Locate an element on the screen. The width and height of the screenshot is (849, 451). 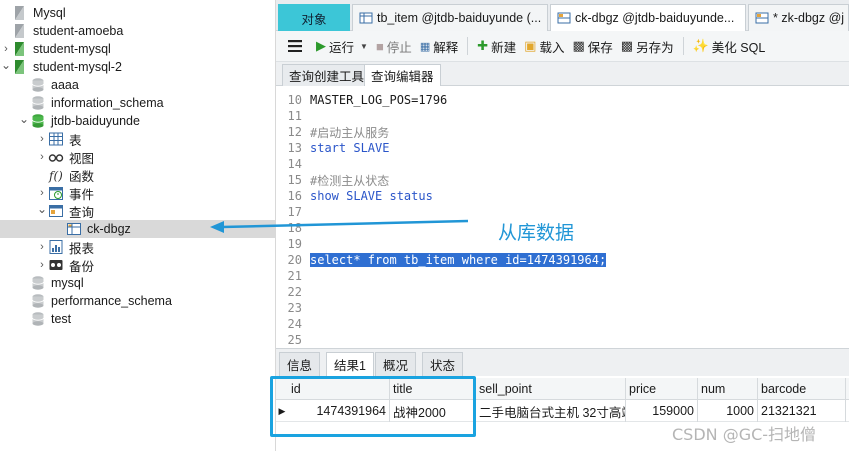
tree-item-label: 表 is located at coordinates (75, 140).